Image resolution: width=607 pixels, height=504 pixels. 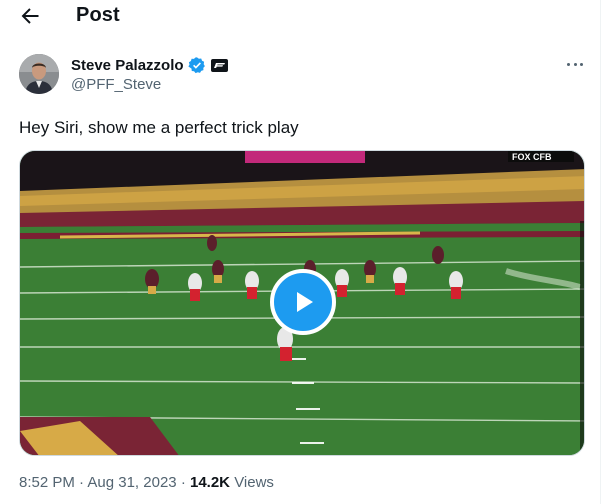 I want to click on play-icon, so click(x=305, y=302).